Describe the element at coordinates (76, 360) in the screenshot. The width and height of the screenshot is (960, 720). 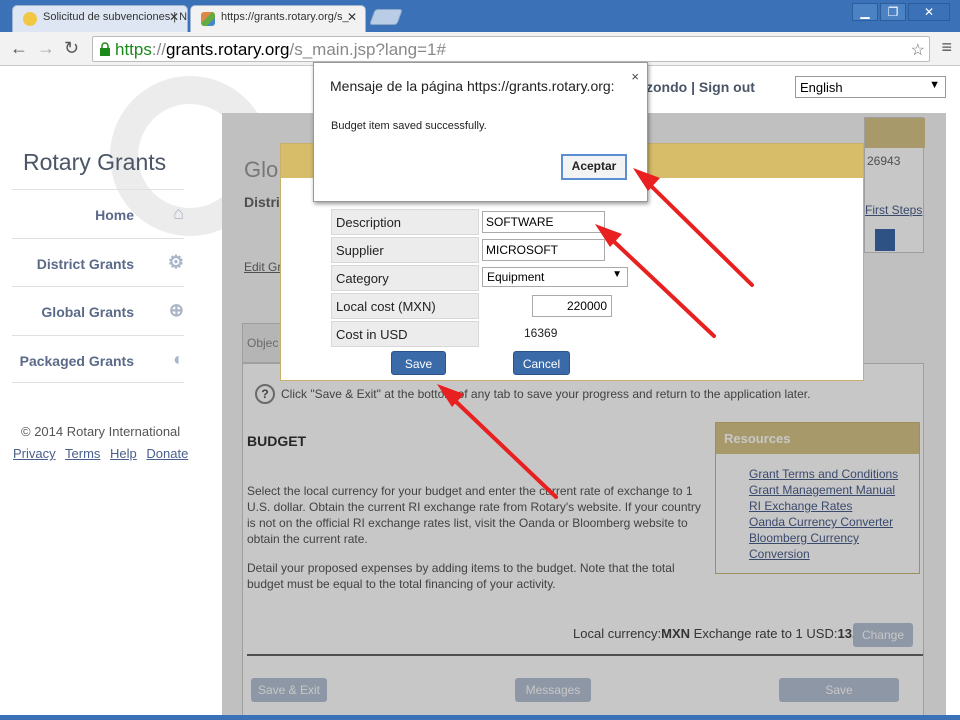
I see `sidebar-item-label: Packaged Grants` at that location.